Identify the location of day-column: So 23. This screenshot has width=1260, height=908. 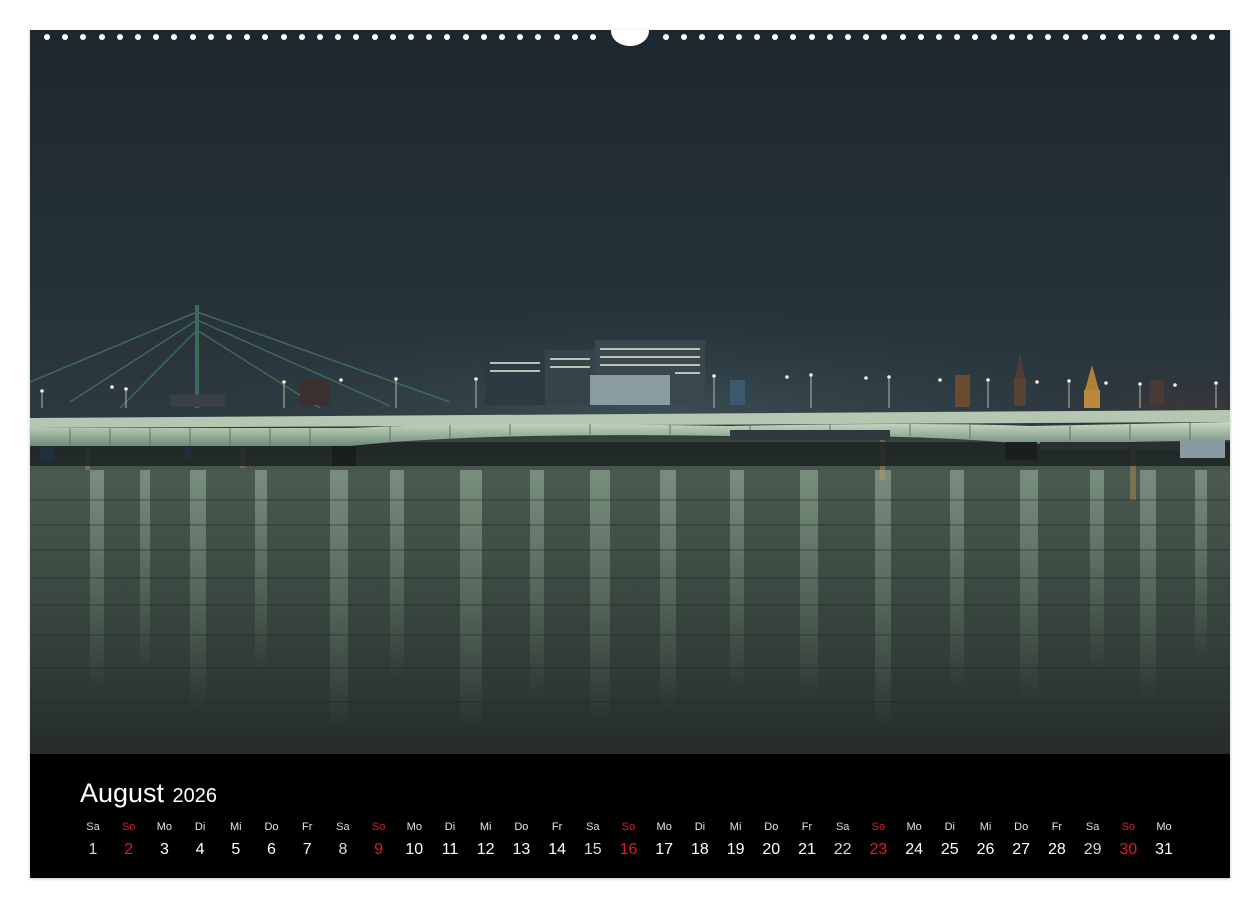
(878, 839).